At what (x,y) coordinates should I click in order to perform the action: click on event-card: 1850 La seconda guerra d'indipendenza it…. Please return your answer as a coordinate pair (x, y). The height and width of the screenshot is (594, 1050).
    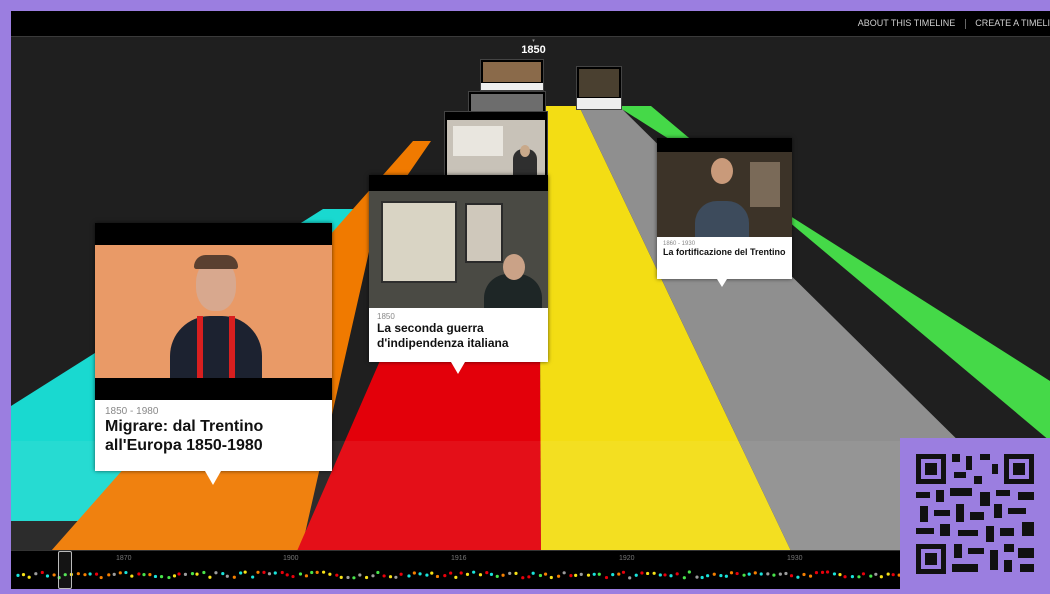
    Looking at the image, I should click on (458, 268).